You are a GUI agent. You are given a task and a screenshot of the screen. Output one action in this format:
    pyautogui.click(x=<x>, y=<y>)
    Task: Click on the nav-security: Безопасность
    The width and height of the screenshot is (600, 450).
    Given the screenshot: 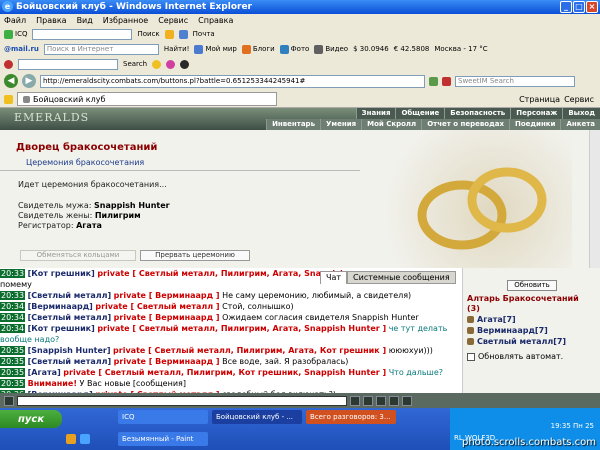 What is the action you would take?
    pyautogui.click(x=477, y=113)
    